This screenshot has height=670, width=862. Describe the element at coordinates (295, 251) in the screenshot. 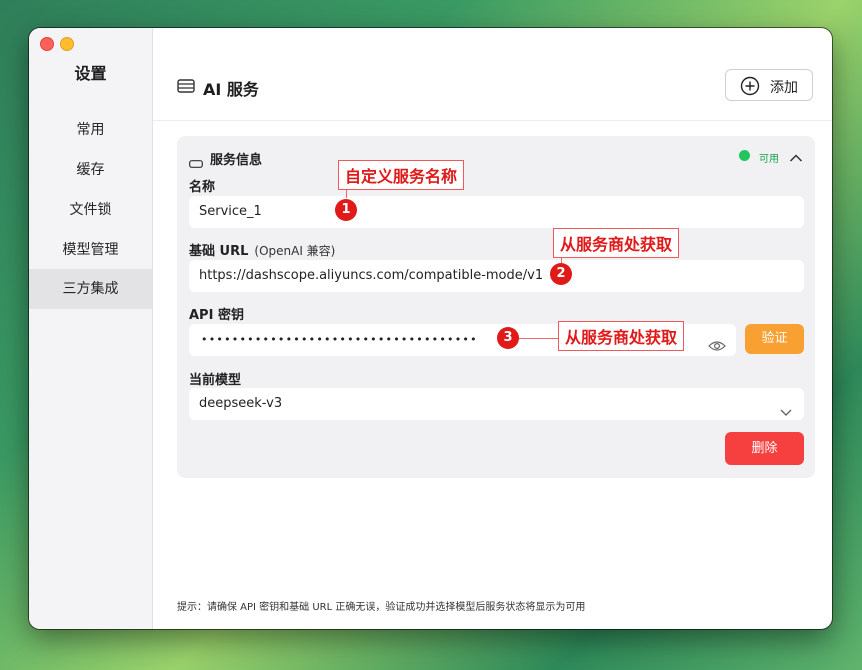

I see `base-url-hint: (OpenAI 兼容)` at that location.